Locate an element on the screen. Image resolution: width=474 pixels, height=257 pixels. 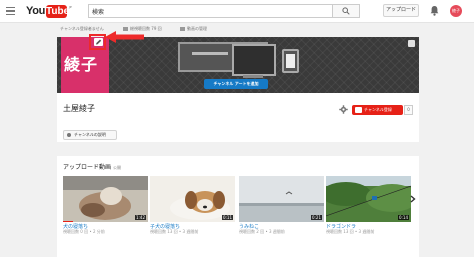
search-box is located at coordinates (224, 11).